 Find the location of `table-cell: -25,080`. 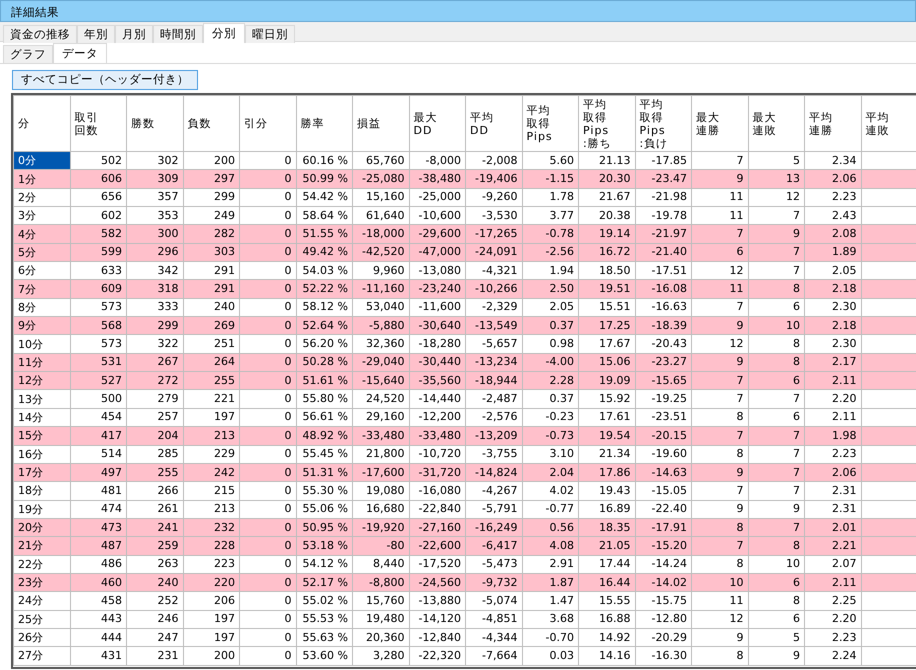

table-cell: -25,080 is located at coordinates (380, 179).